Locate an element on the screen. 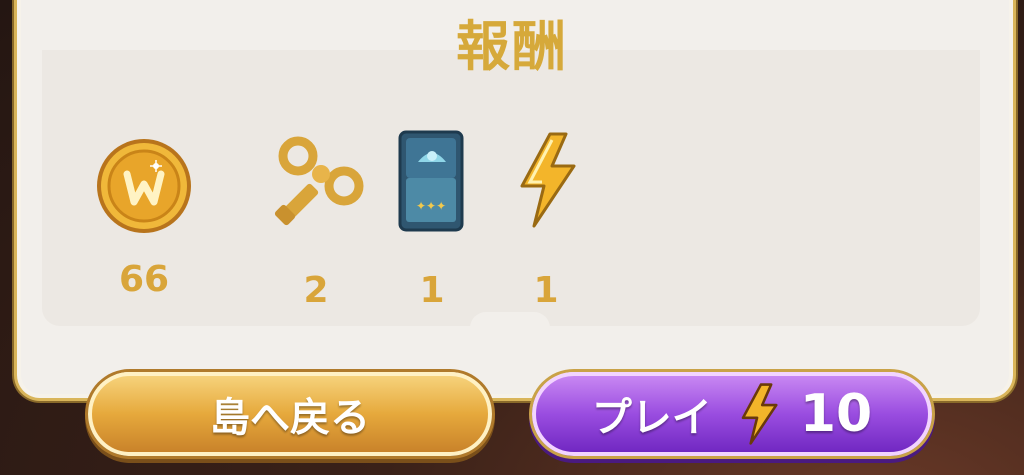 This screenshot has height=475, width=1024. back-button-label: 島へ戻る is located at coordinates (290, 418).